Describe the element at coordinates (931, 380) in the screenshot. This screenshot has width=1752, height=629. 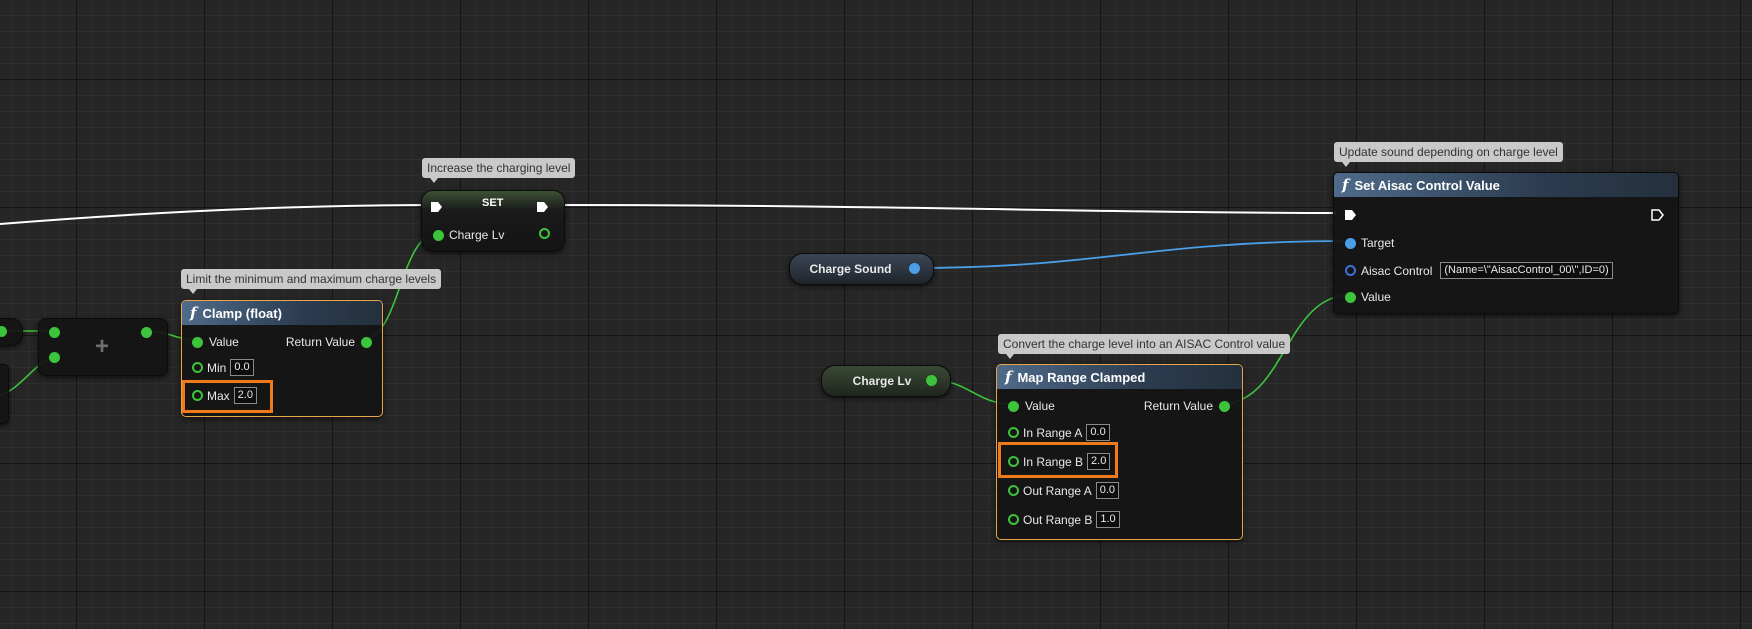
I see `charge-lv-output-pin` at that location.